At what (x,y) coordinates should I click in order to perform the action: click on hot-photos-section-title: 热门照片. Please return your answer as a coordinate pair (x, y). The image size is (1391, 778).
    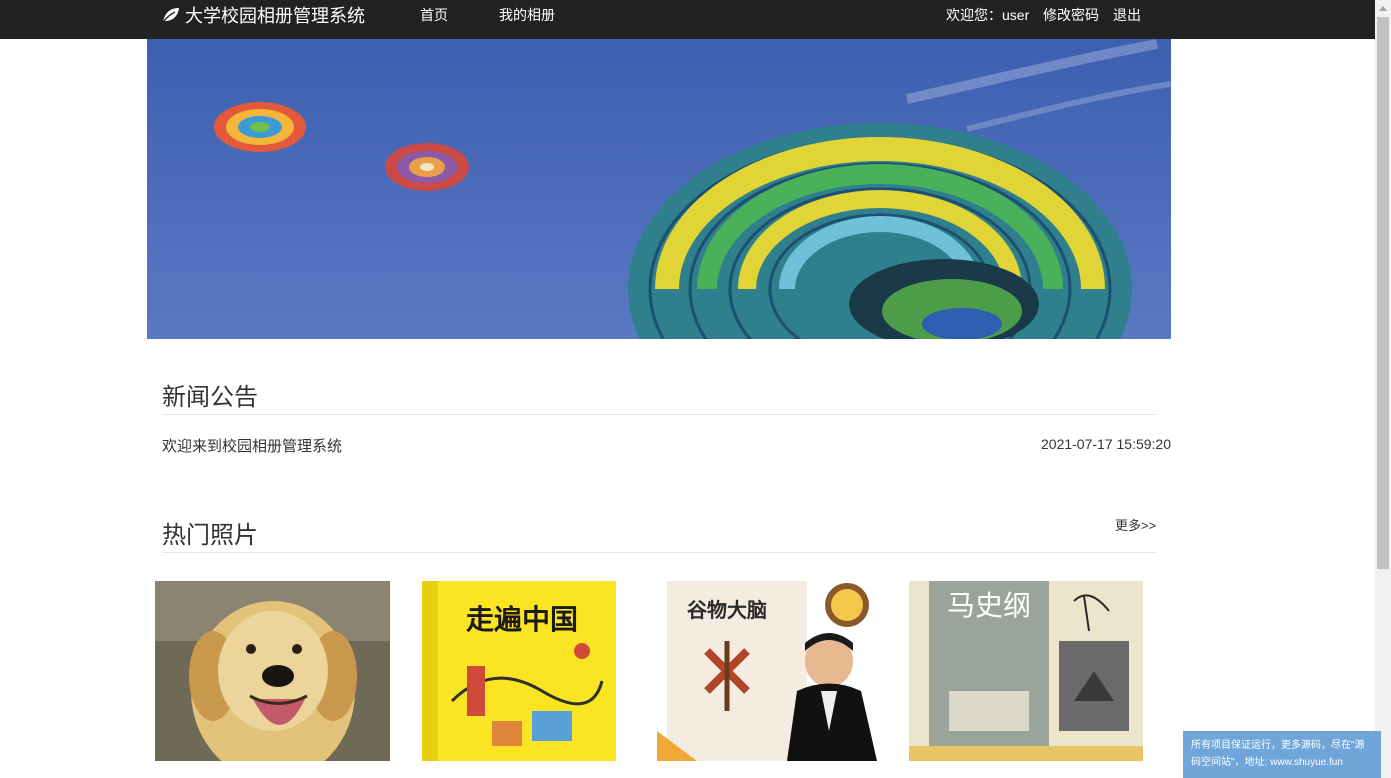
    Looking at the image, I should click on (210, 535).